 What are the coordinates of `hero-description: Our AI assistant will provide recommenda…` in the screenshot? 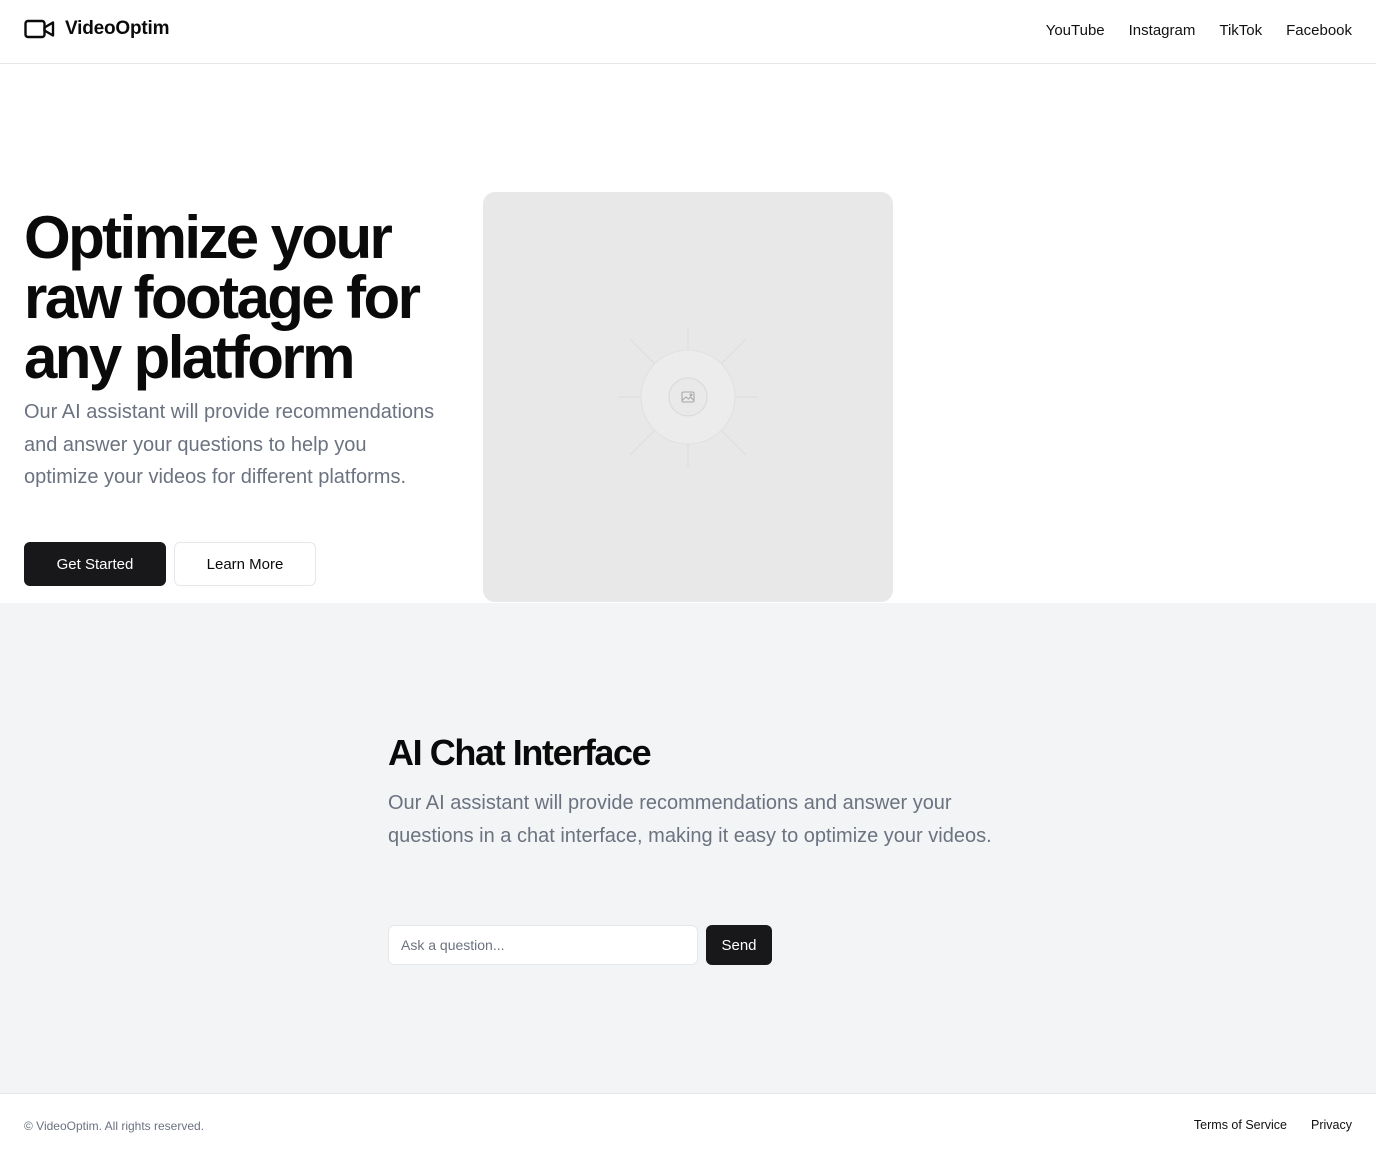 It's located at (229, 444).